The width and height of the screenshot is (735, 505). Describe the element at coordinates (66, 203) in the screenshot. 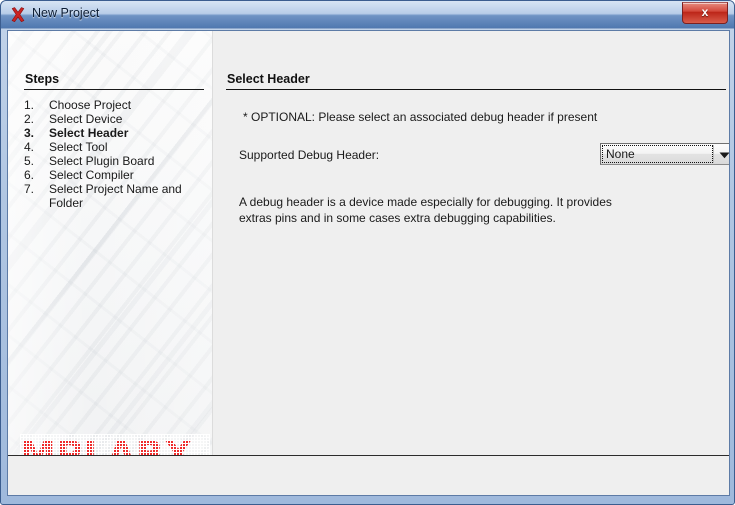

I see `step-label-continuation: Folder` at that location.